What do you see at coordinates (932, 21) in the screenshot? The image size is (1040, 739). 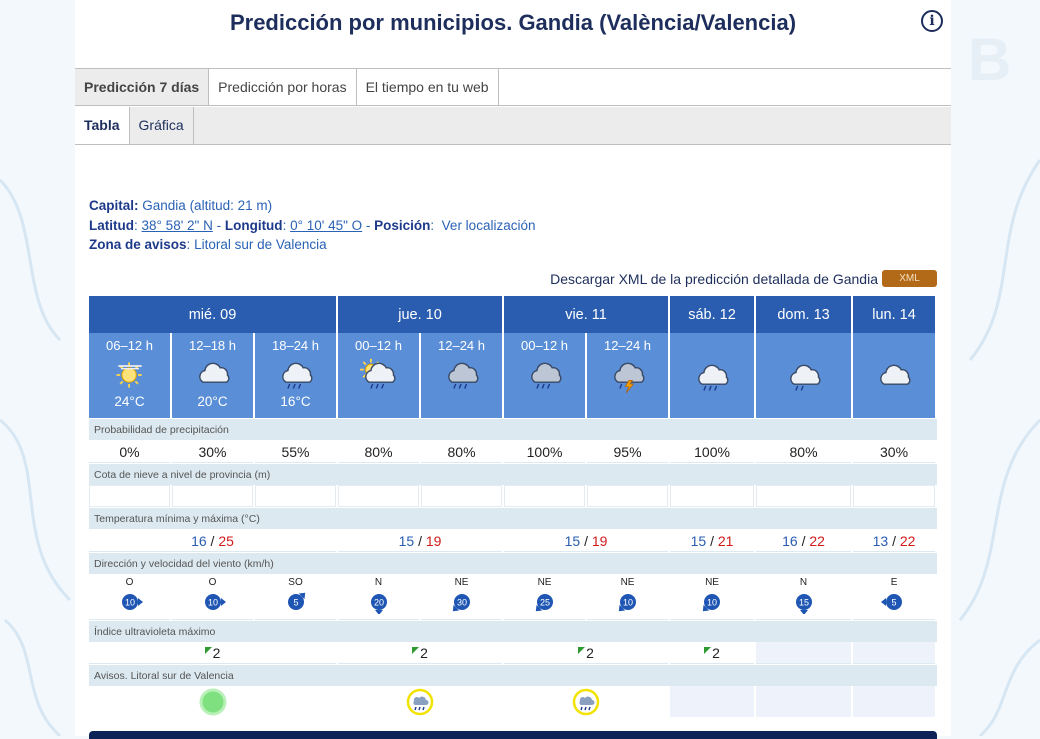 I see `info-icon: i` at bounding box center [932, 21].